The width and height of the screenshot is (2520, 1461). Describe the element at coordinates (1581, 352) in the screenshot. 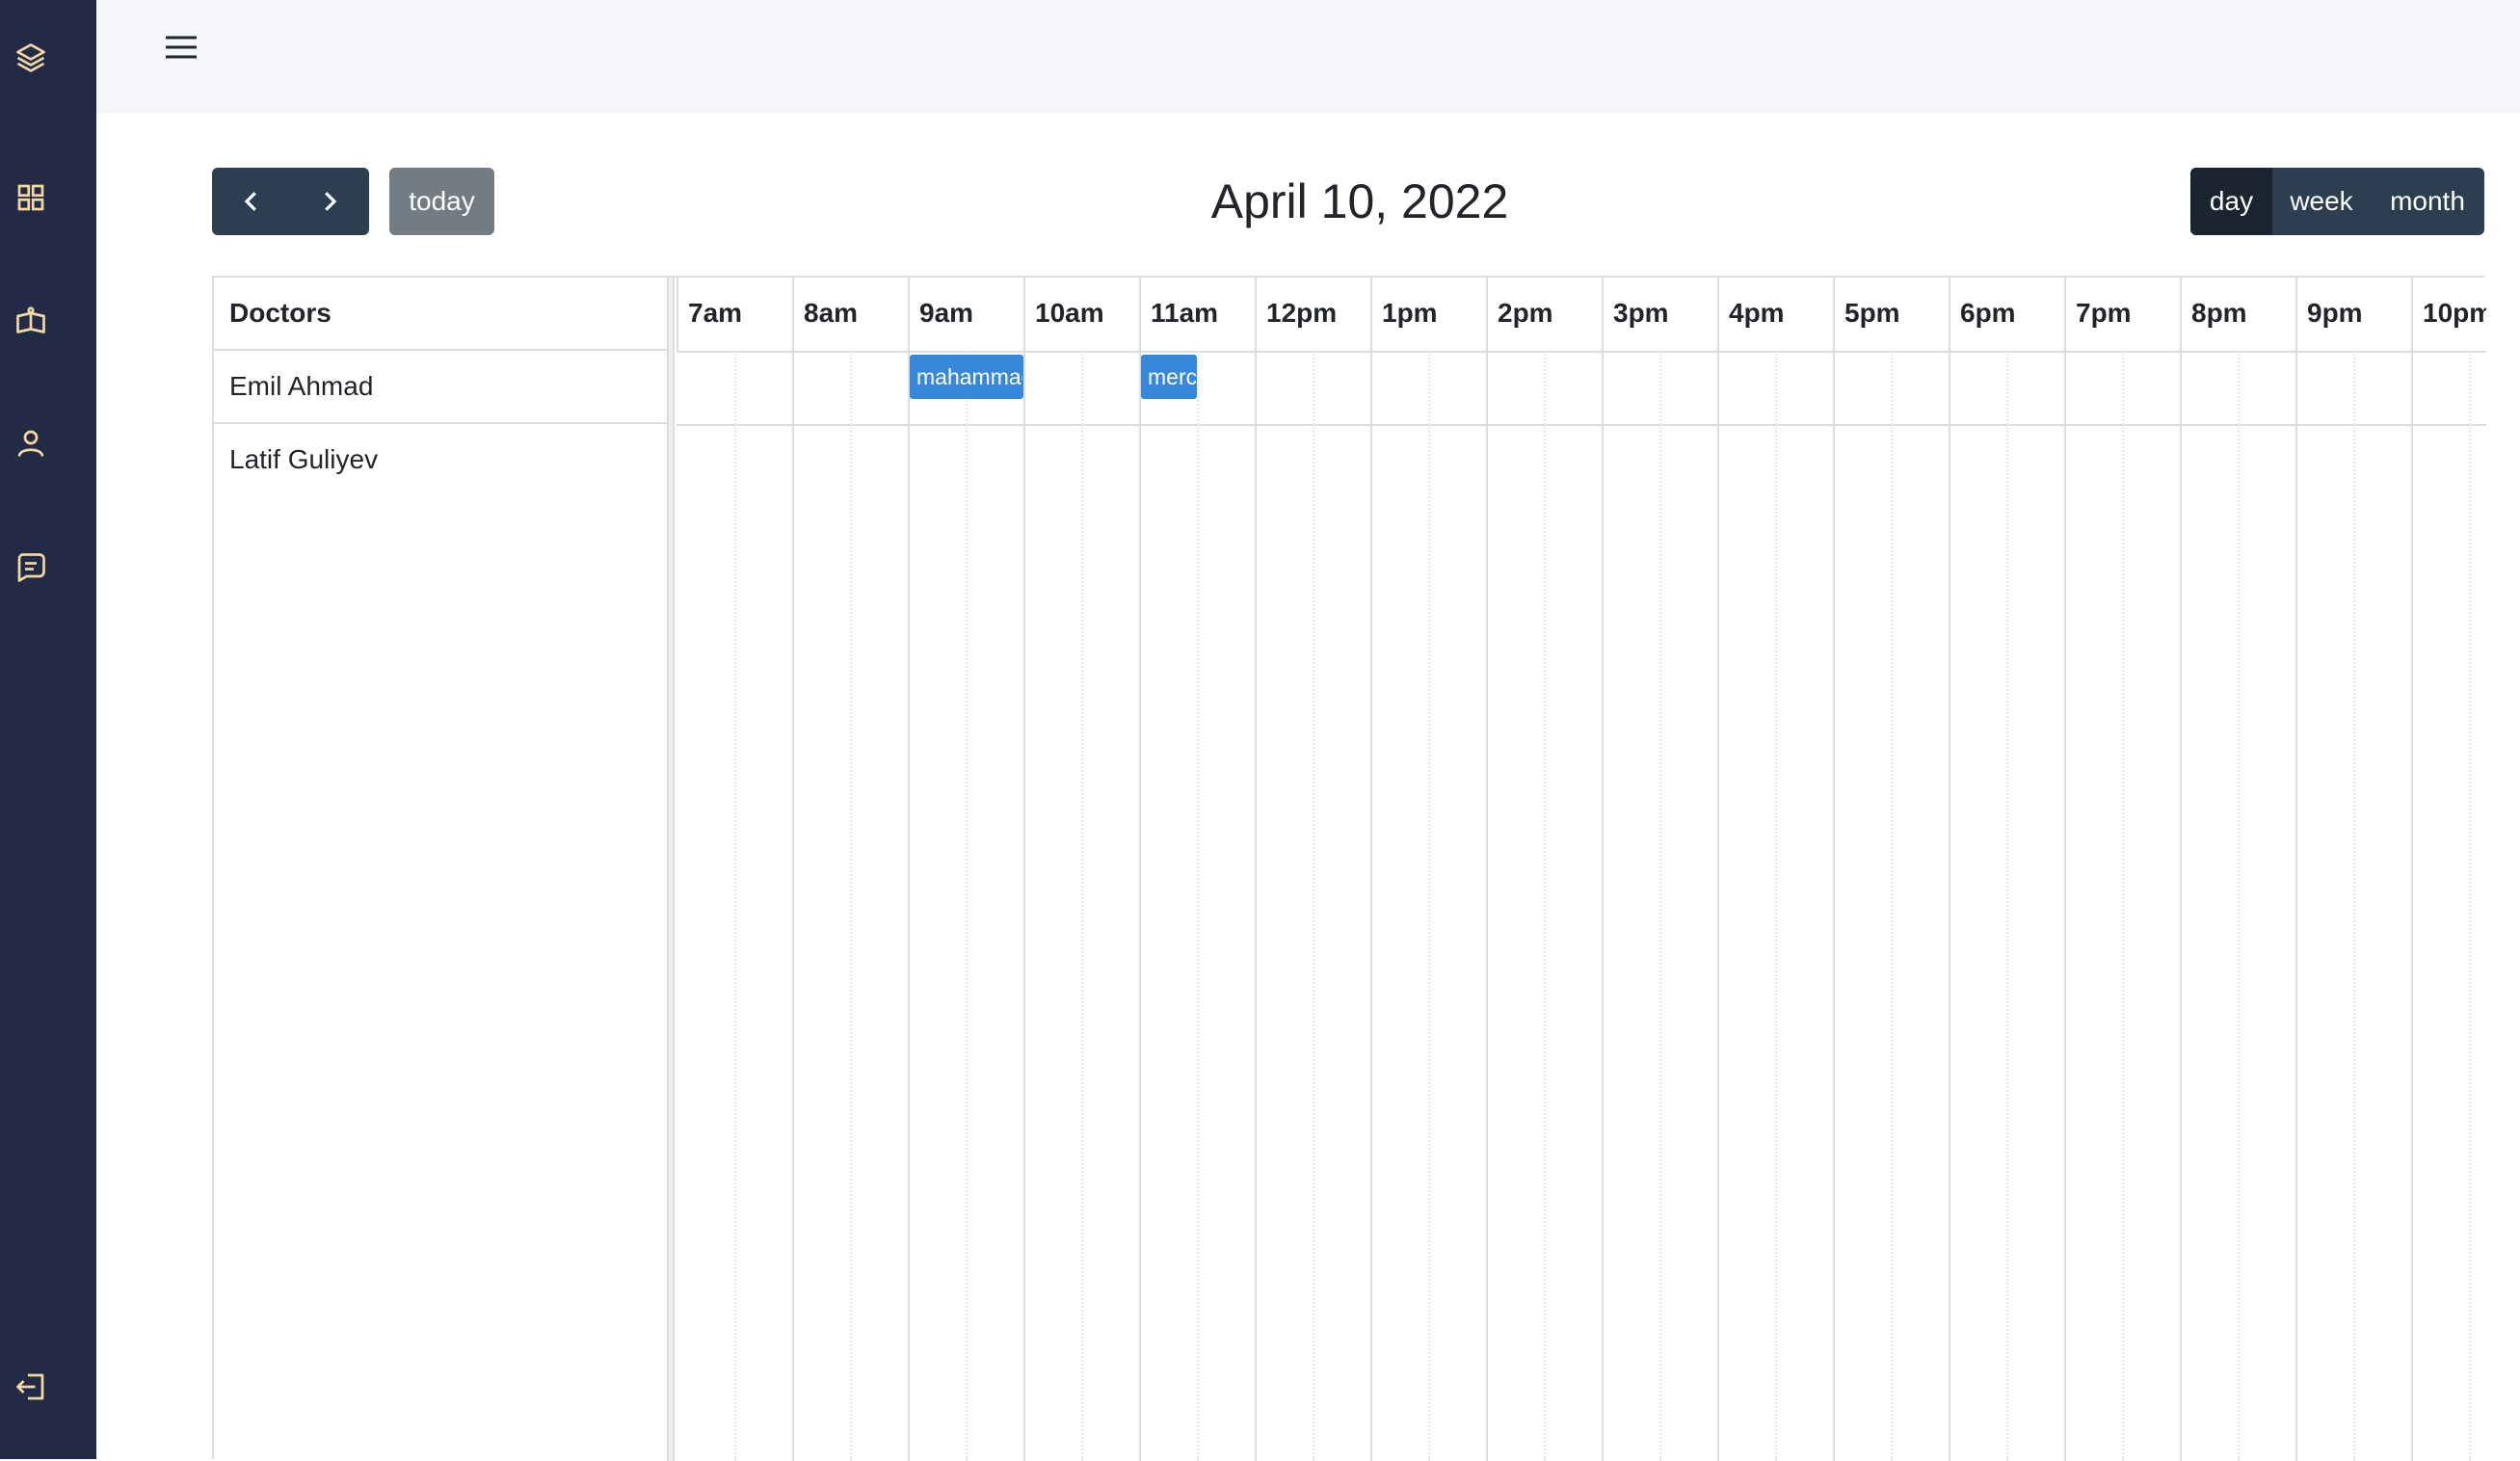

I see `header-divider` at that location.